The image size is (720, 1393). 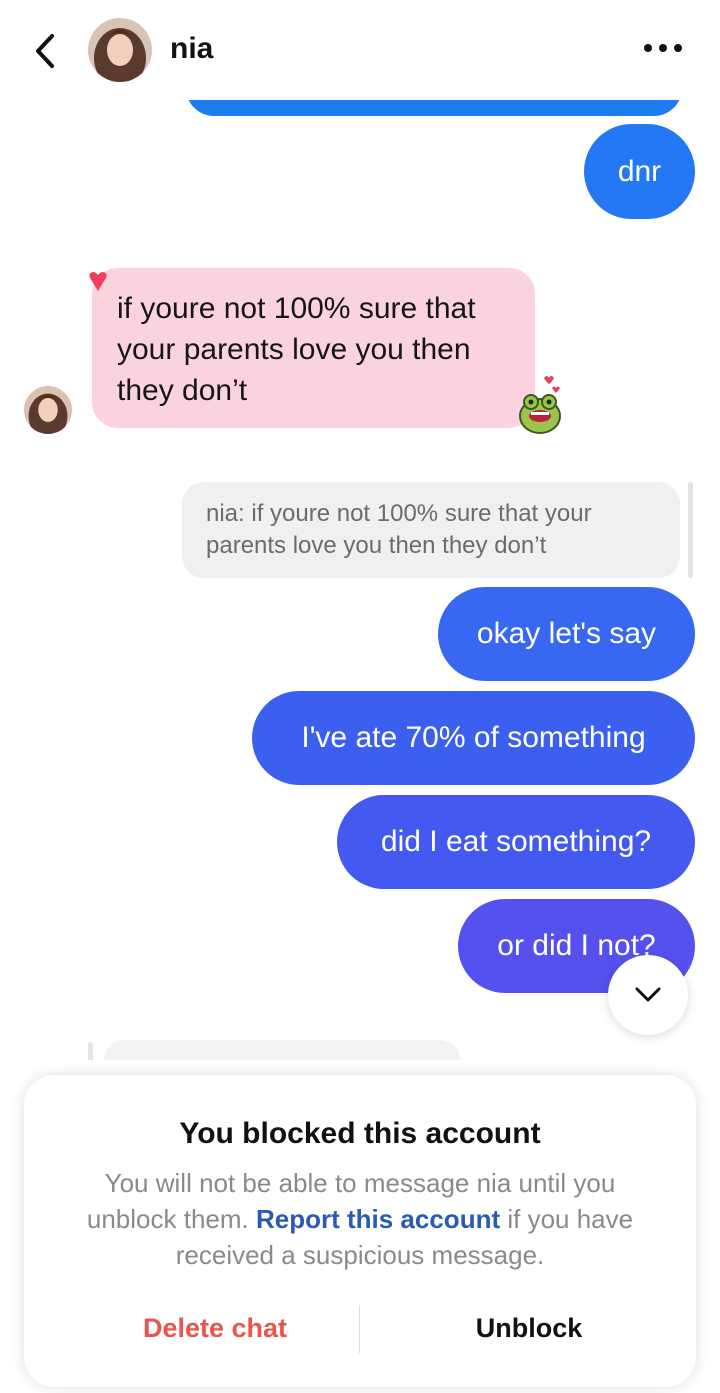 I want to click on scroll-to-bottom-button, so click(x=648, y=995).